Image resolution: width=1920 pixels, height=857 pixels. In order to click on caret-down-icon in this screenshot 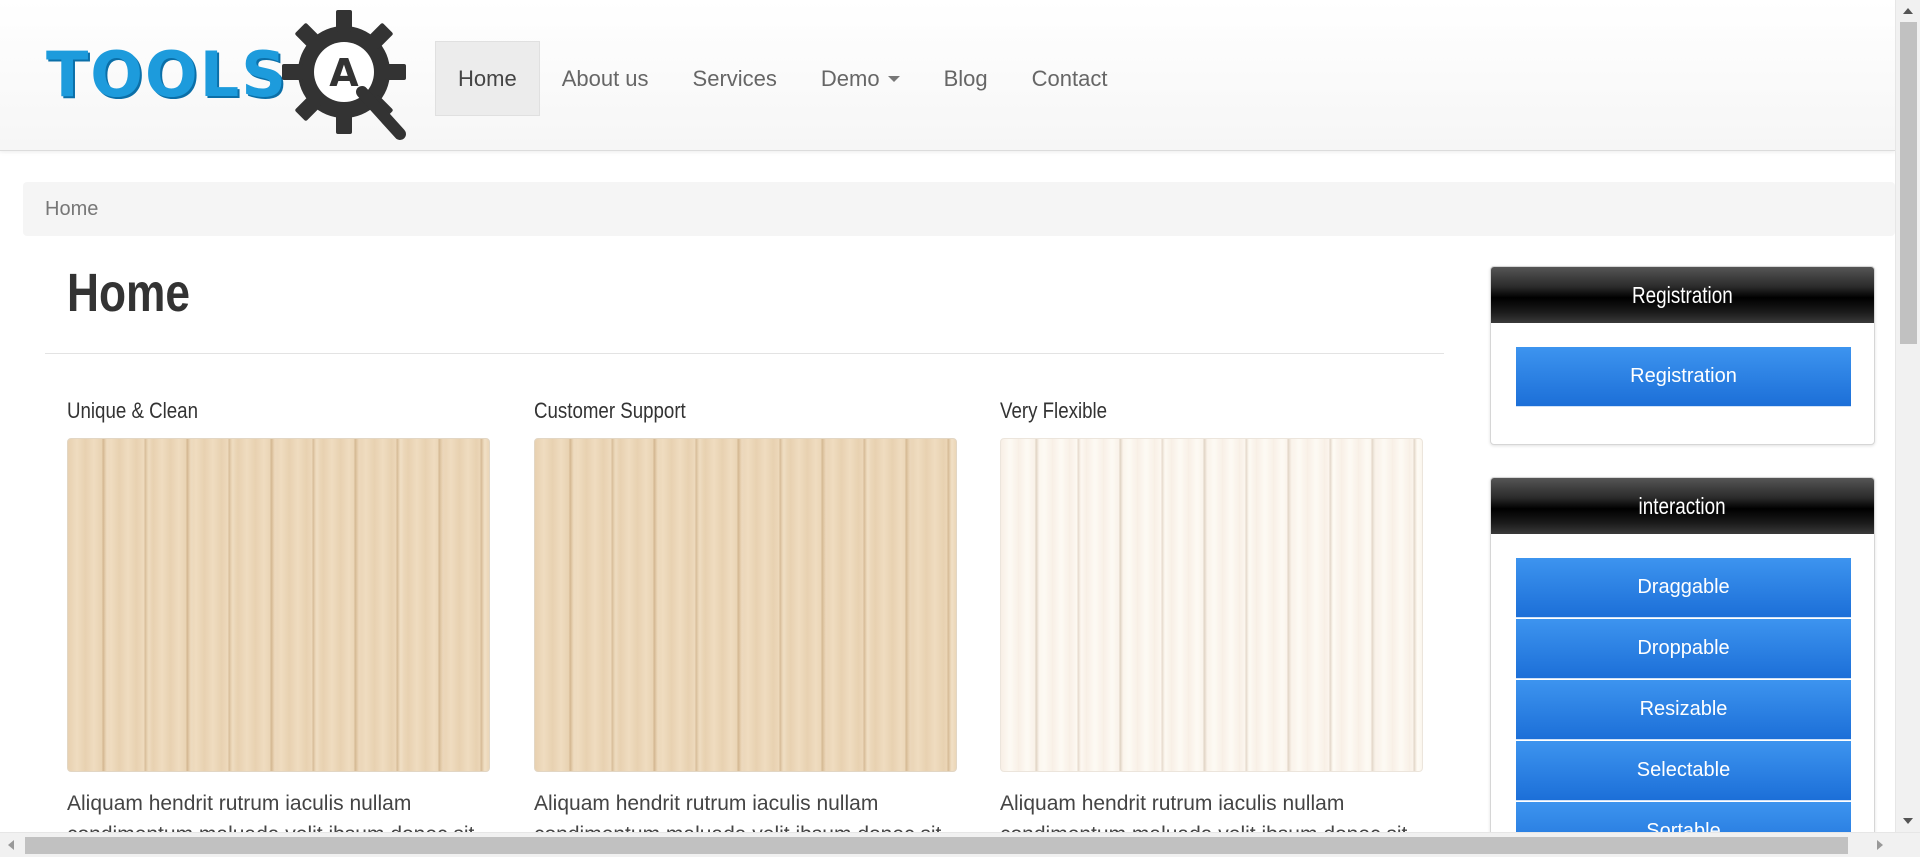, I will do `click(893, 78)`.